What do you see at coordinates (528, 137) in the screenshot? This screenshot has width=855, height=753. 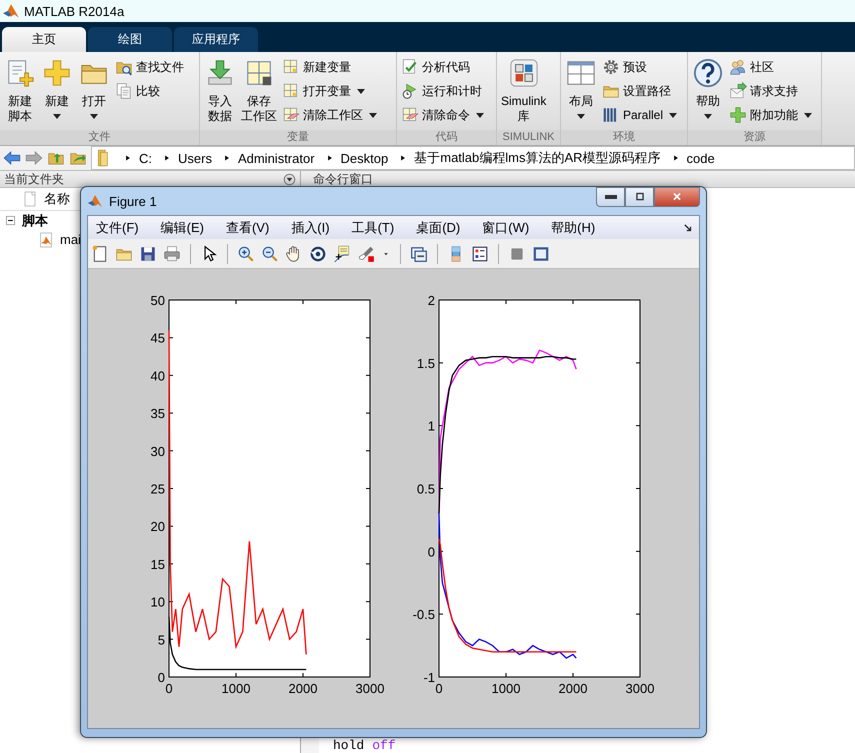 I see `group-label: SIMULINK` at bounding box center [528, 137].